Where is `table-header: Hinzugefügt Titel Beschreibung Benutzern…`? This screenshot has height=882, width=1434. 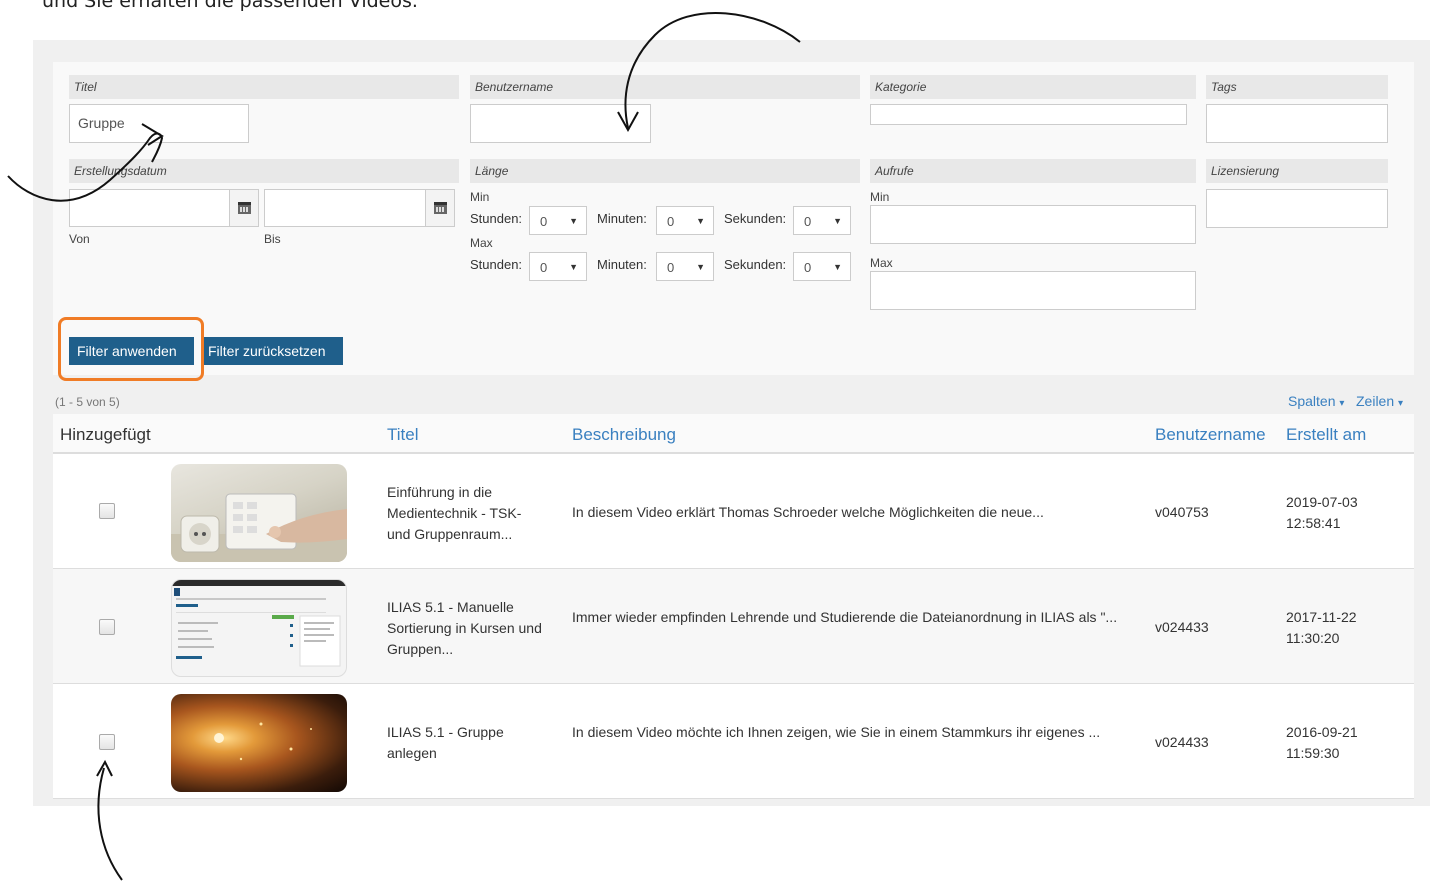
table-header: Hinzugefügt Titel Beschreibung Benutzern… is located at coordinates (733, 434).